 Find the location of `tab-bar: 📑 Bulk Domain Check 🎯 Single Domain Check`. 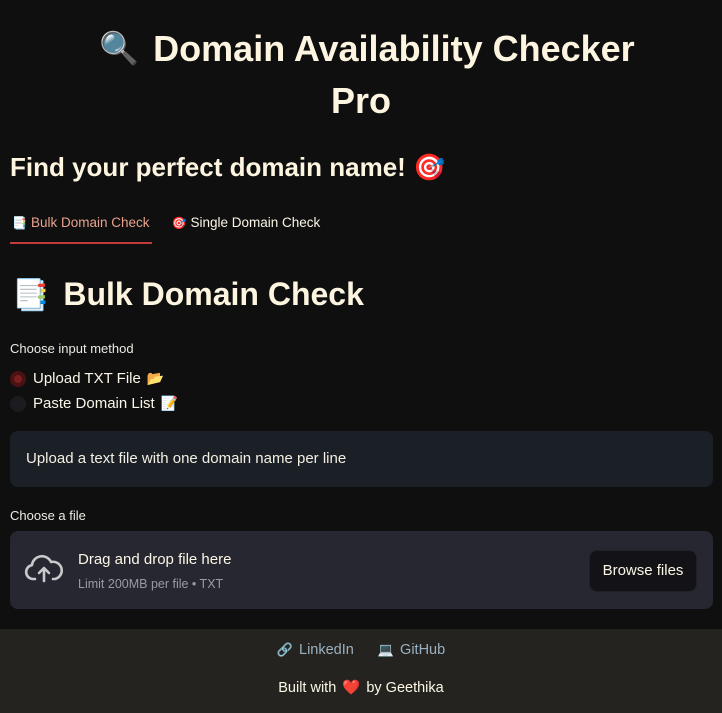

tab-bar: 📑 Bulk Domain Check 🎯 Single Domain Check is located at coordinates (175, 227).